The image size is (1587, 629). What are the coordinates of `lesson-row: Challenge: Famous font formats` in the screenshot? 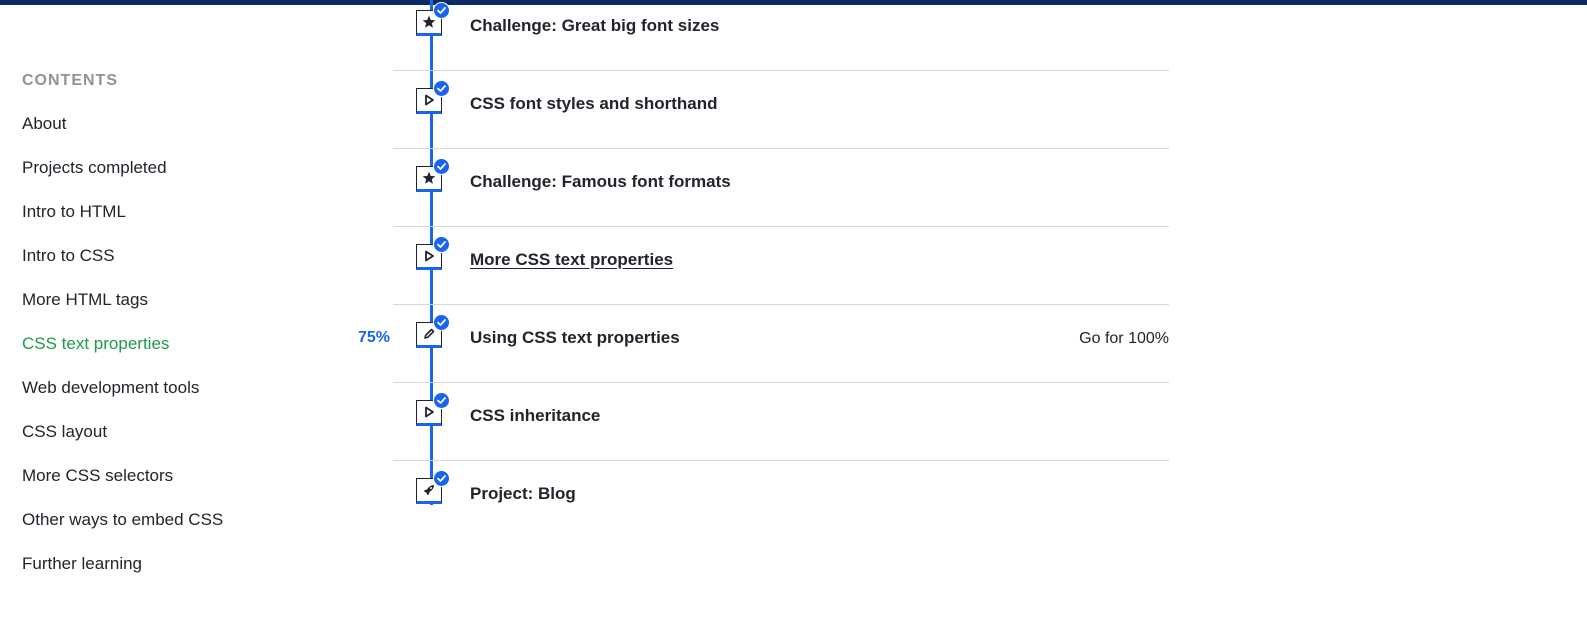 It's located at (781, 188).